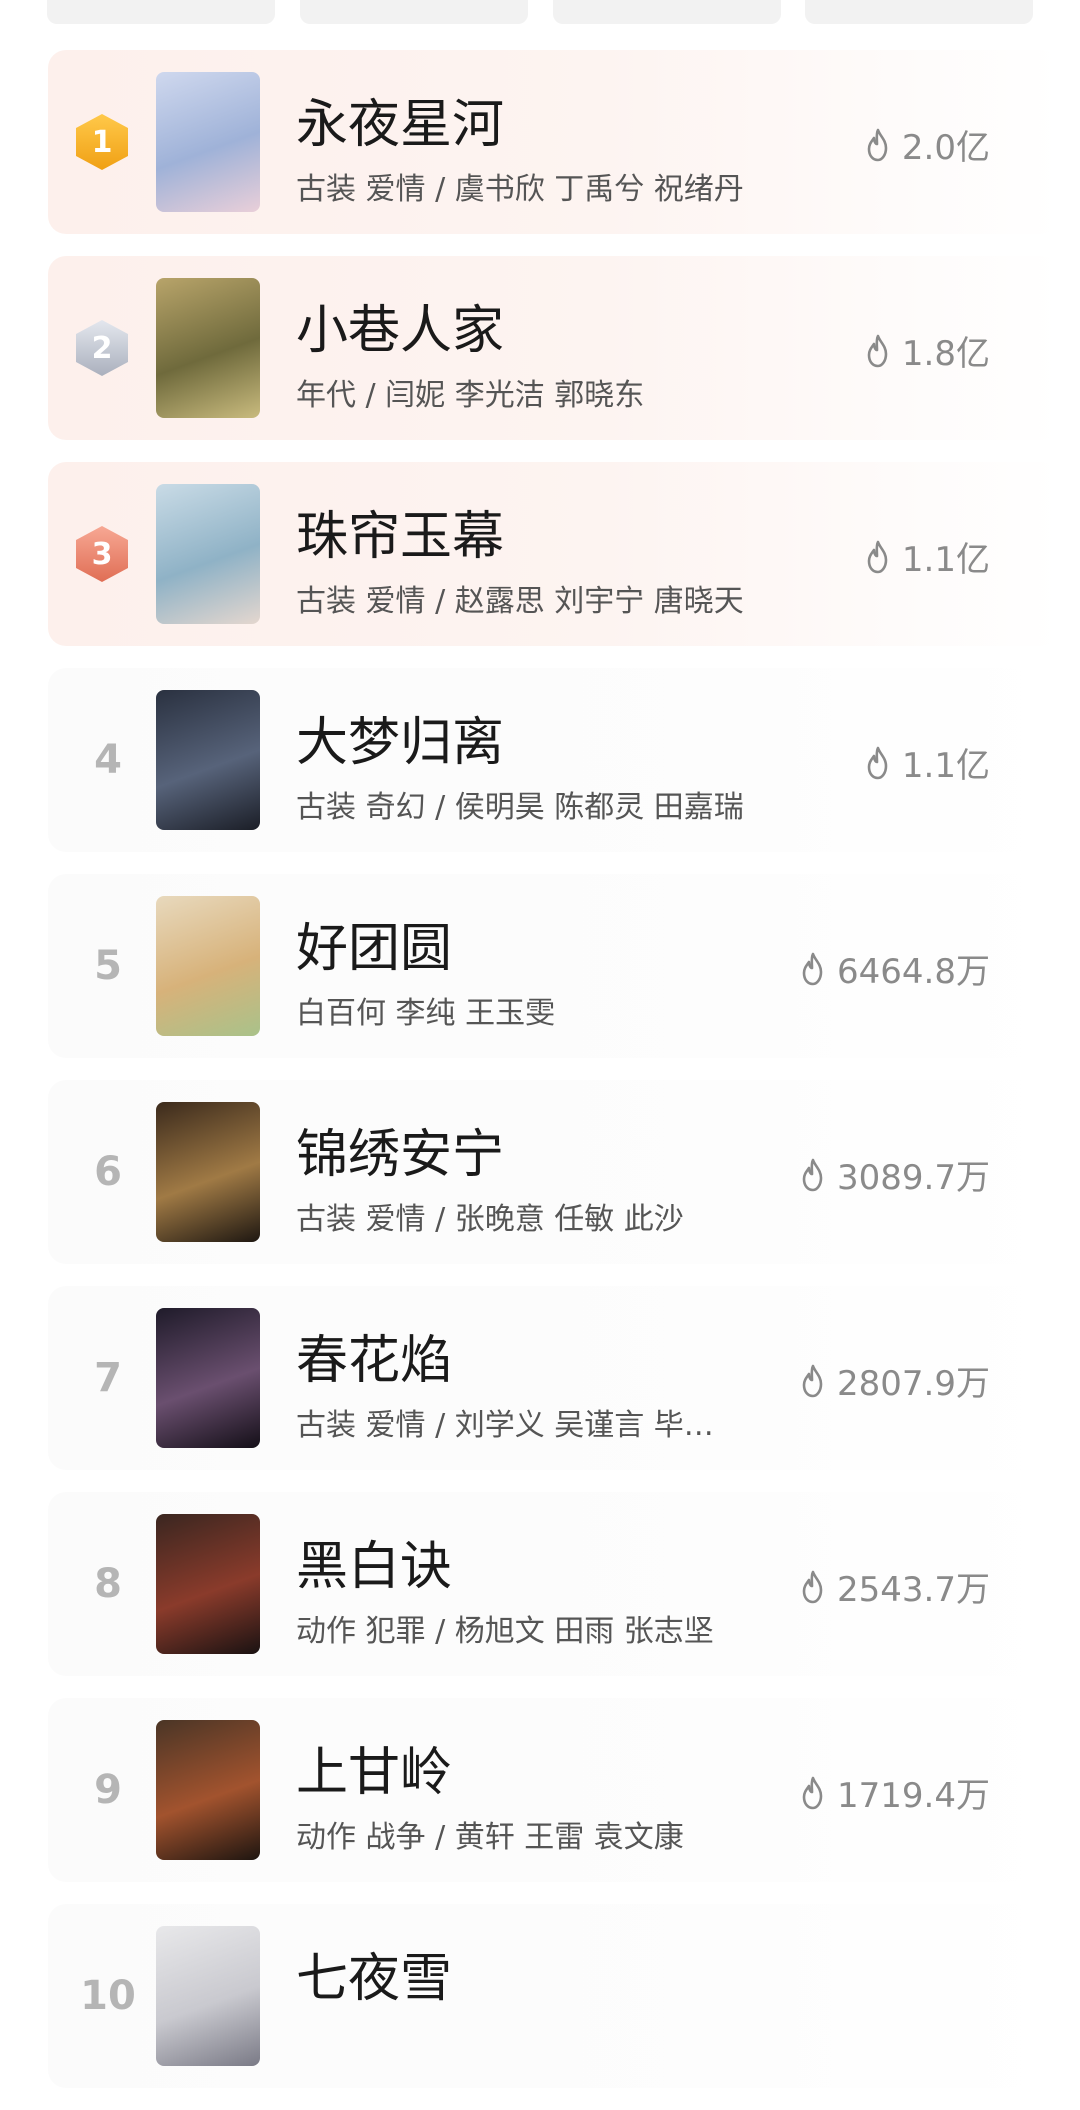  What do you see at coordinates (470, 395) in the screenshot?
I see `show-tags: 年代 / 闫妮 李光洁 郭晓东` at bounding box center [470, 395].